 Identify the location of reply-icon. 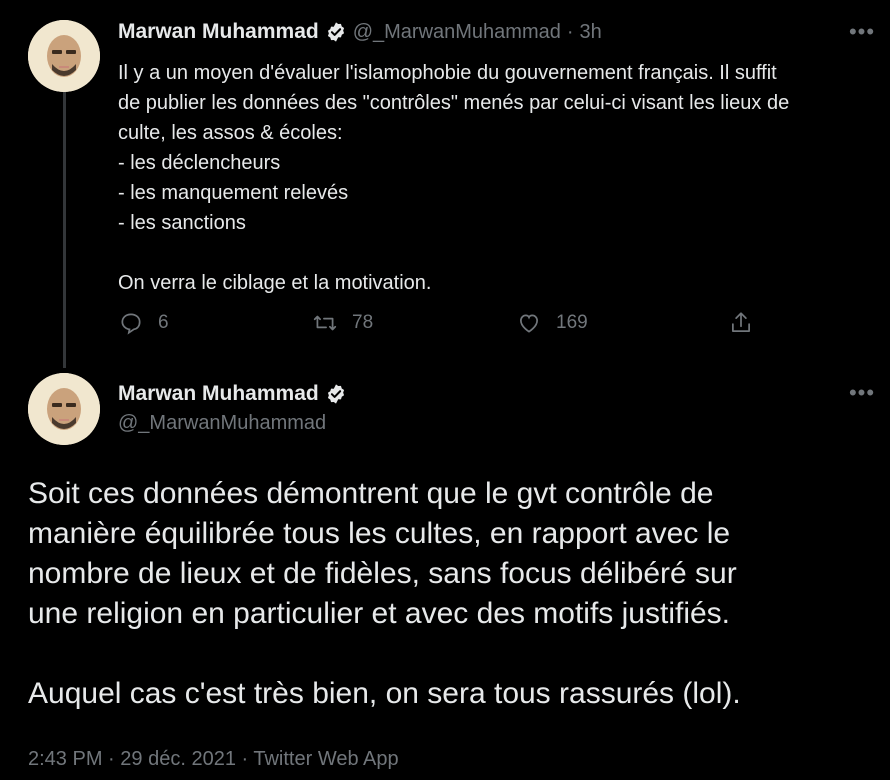
(131, 323).